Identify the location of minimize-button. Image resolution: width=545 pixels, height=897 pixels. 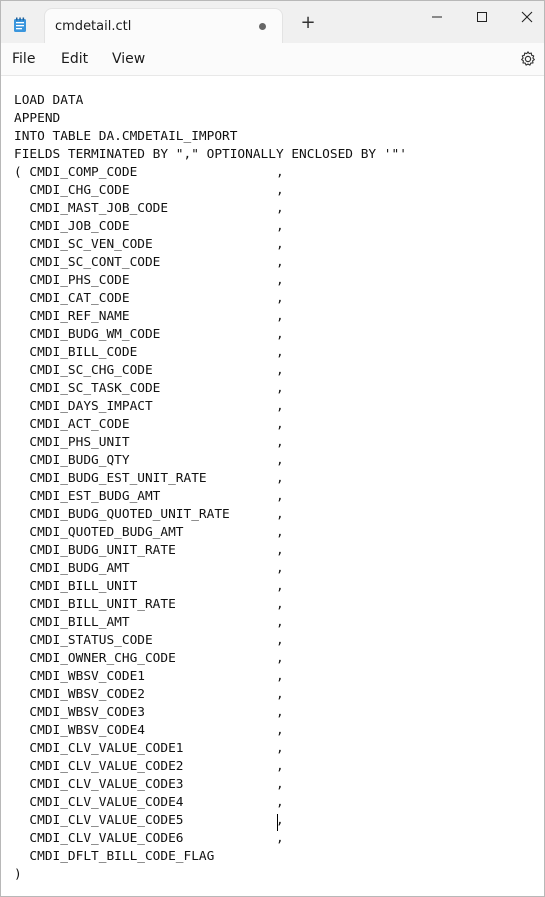
(437, 17).